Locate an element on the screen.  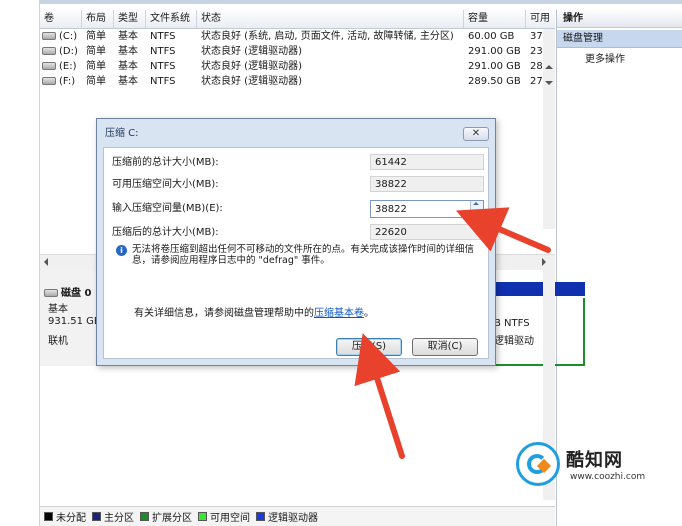
column-header-free: 可用 is located at coordinates (540, 19).